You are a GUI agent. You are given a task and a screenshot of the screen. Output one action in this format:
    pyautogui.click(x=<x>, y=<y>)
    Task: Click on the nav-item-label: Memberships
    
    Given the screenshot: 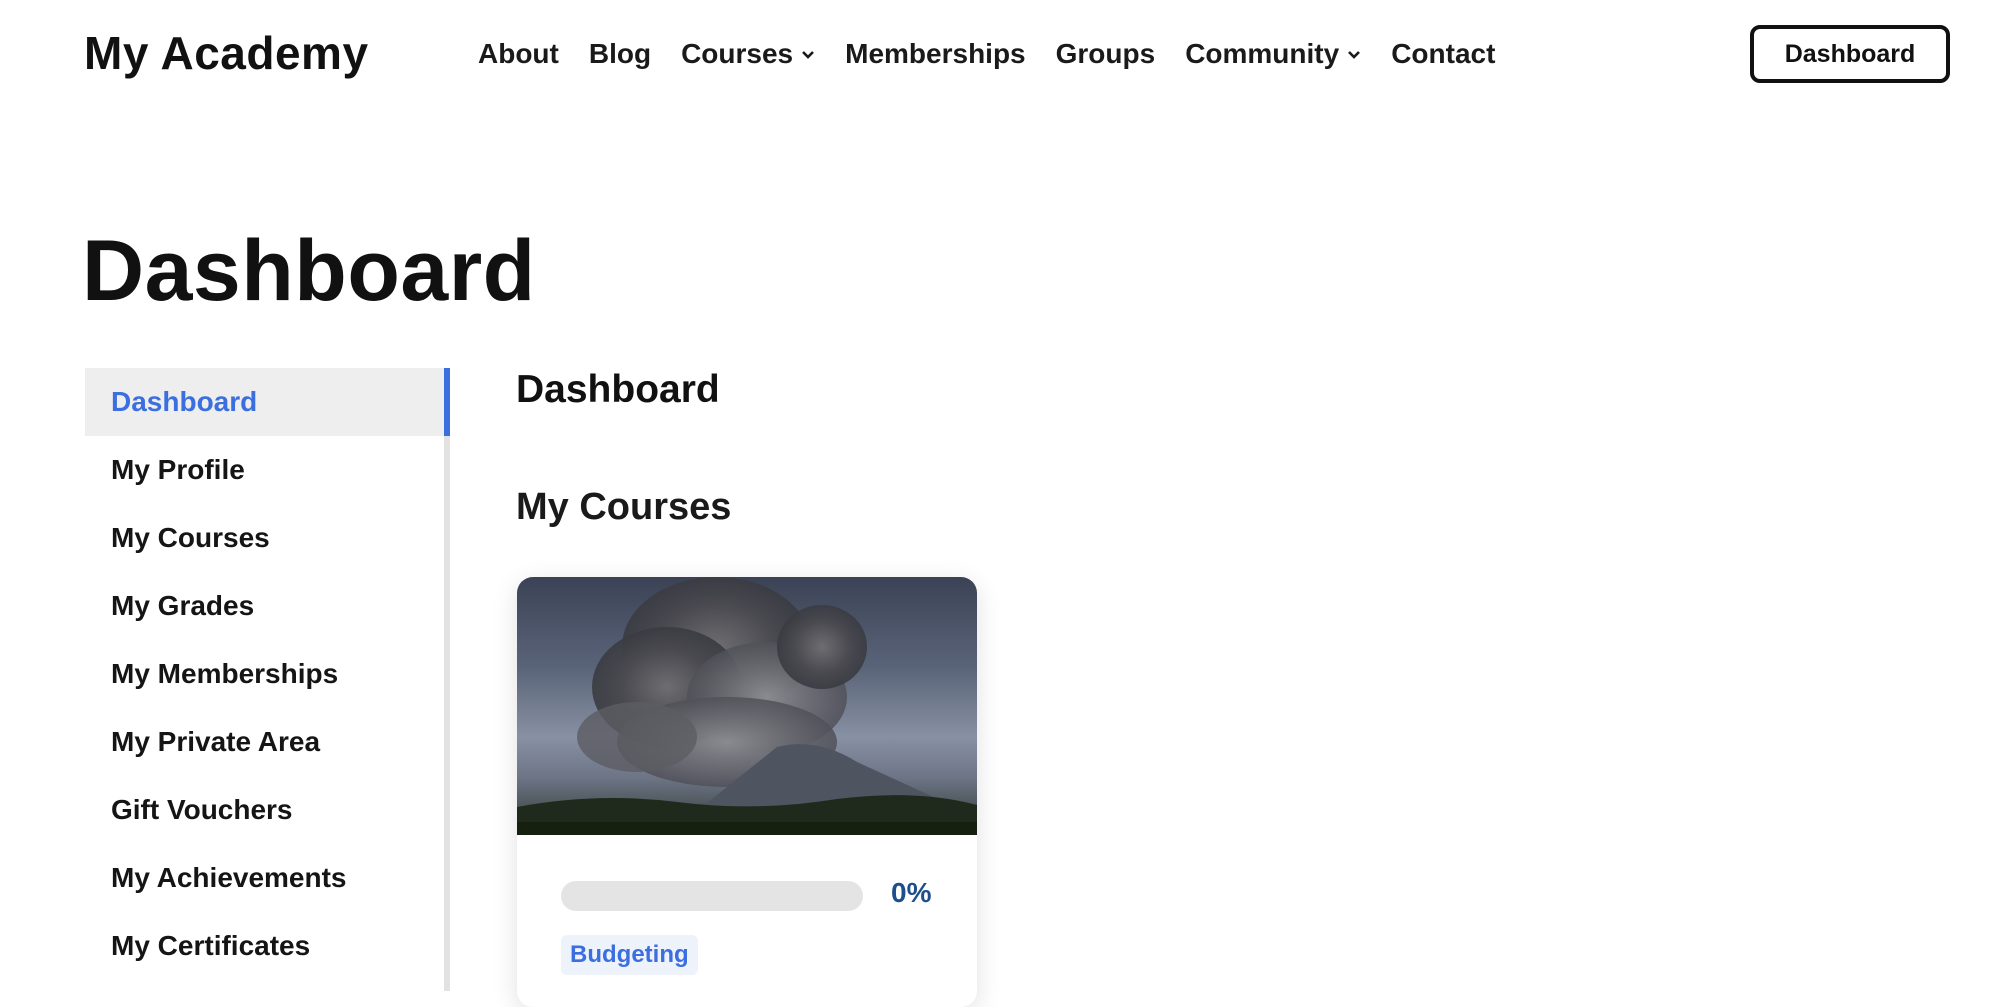 What is the action you would take?
    pyautogui.click(x=935, y=53)
    